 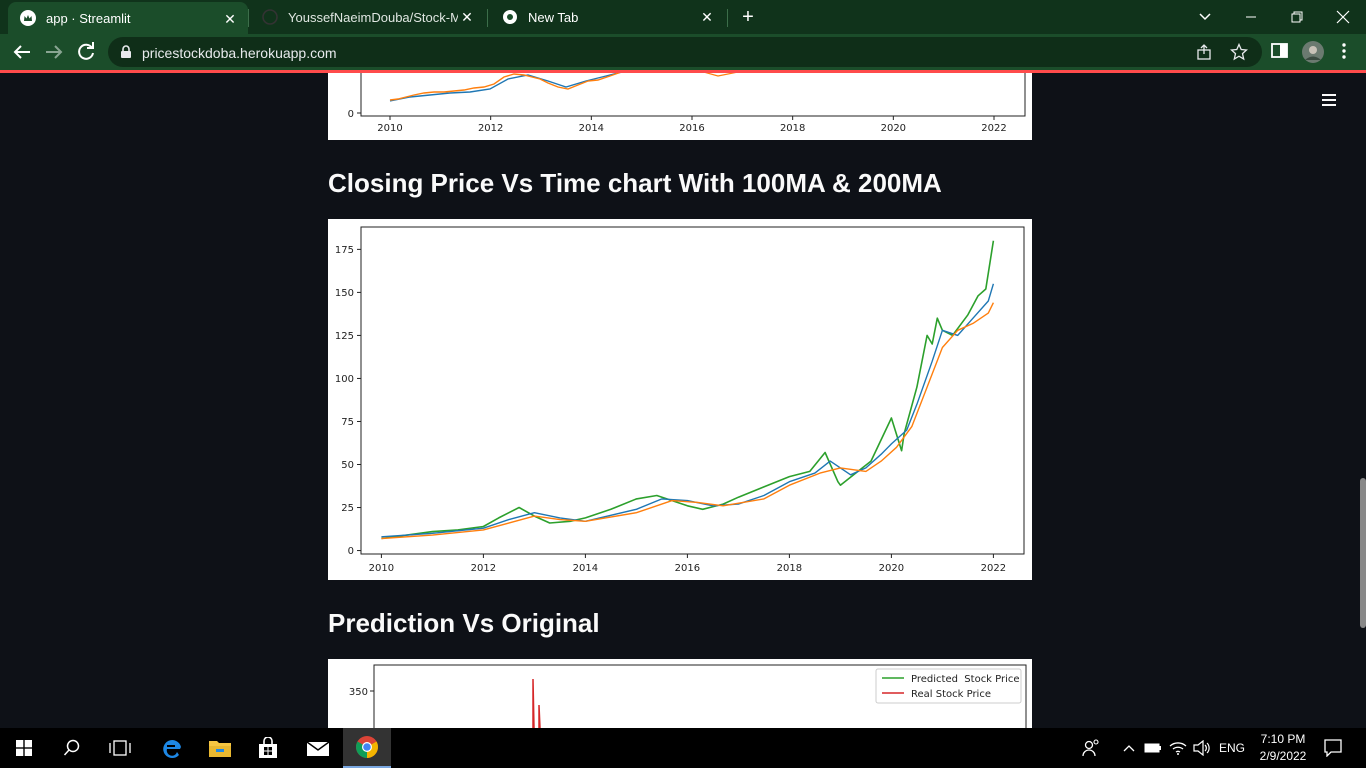 What do you see at coordinates (120, 748) in the screenshot?
I see `task-view-icon` at bounding box center [120, 748].